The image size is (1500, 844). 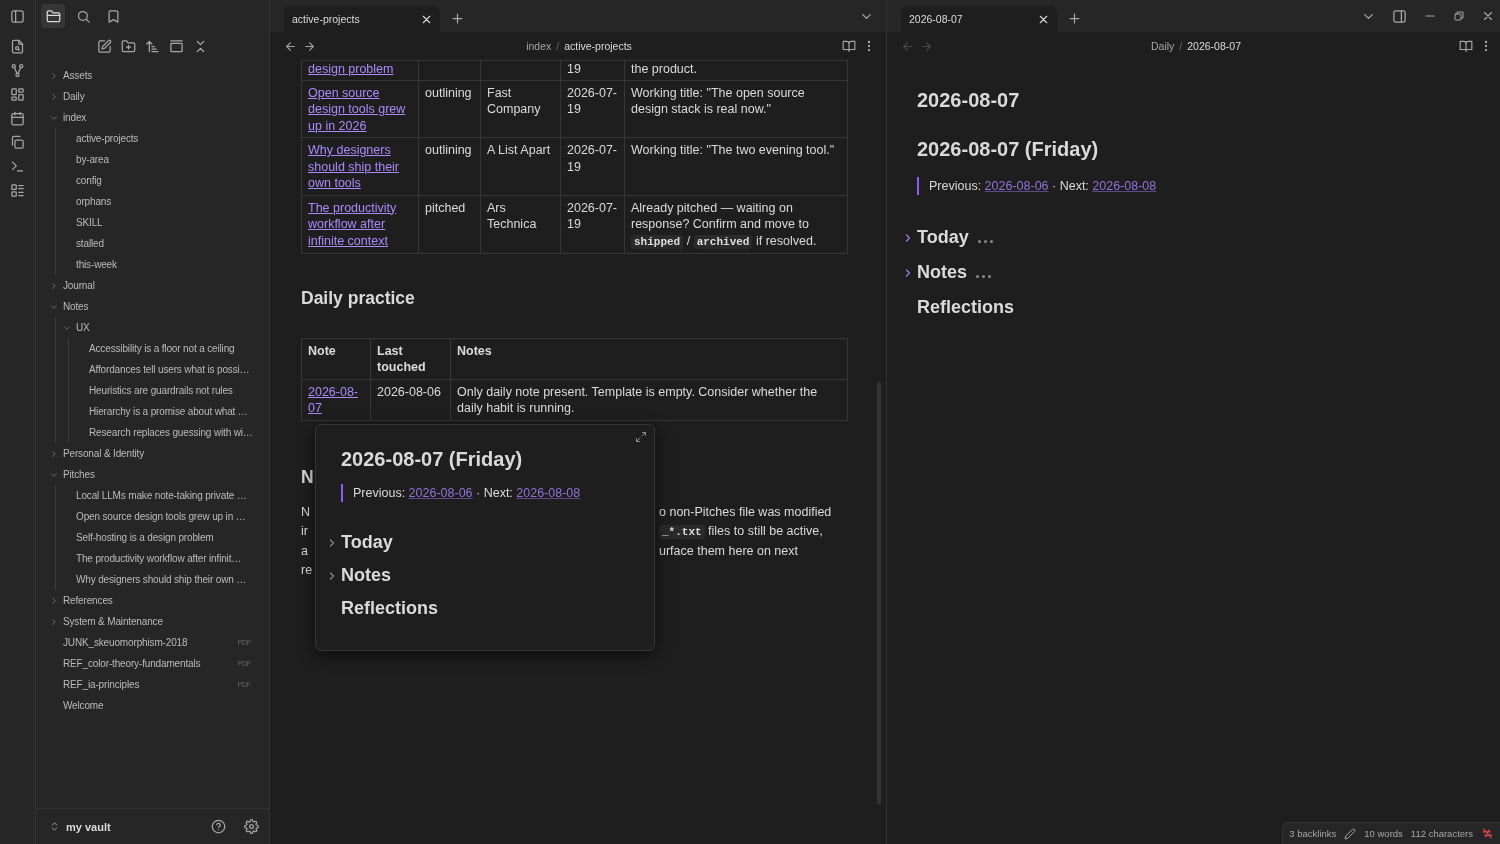 What do you see at coordinates (107, 138) in the screenshot?
I see `file-item: active-projects` at bounding box center [107, 138].